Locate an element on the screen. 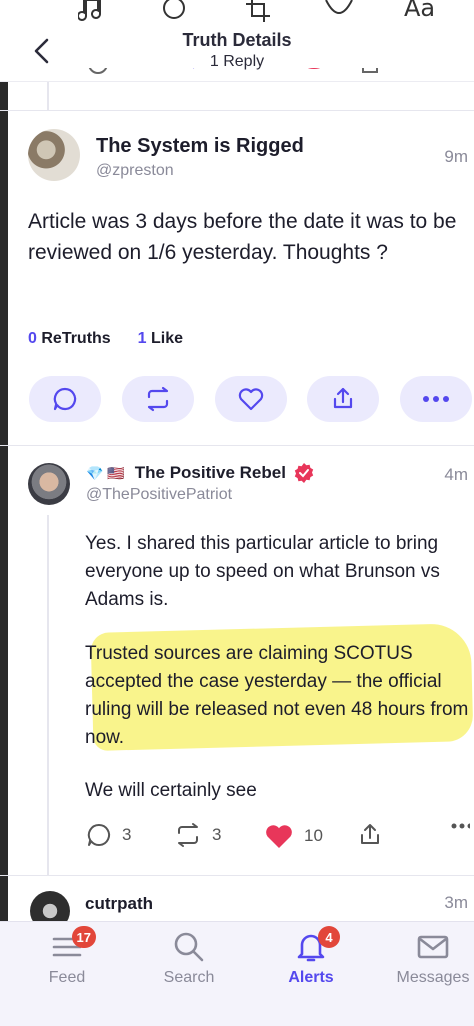 Image resolution: width=474 pixels, height=1026 pixels. likes-stat: 1 Like is located at coordinates (160, 338).